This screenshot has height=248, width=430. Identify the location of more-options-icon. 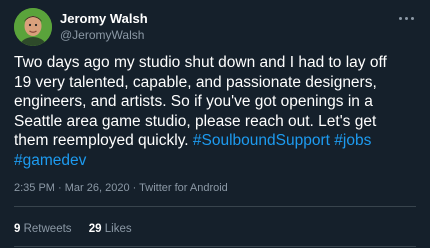
(406, 18).